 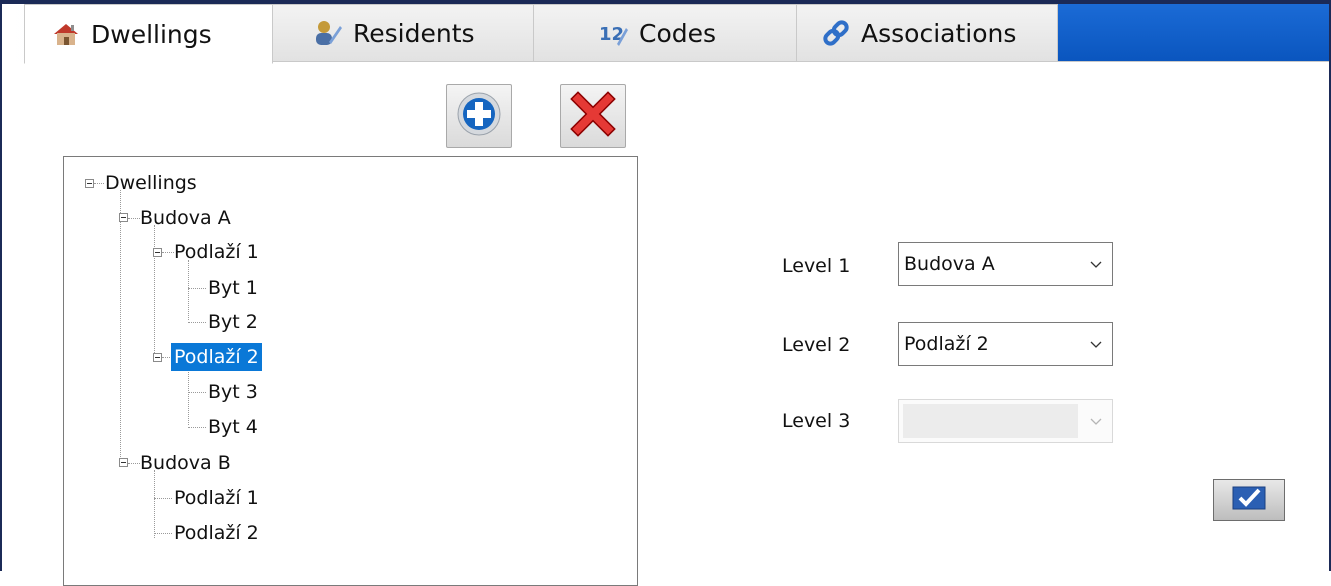 I want to click on tab-dwellings: Dwellings, so click(x=148, y=34).